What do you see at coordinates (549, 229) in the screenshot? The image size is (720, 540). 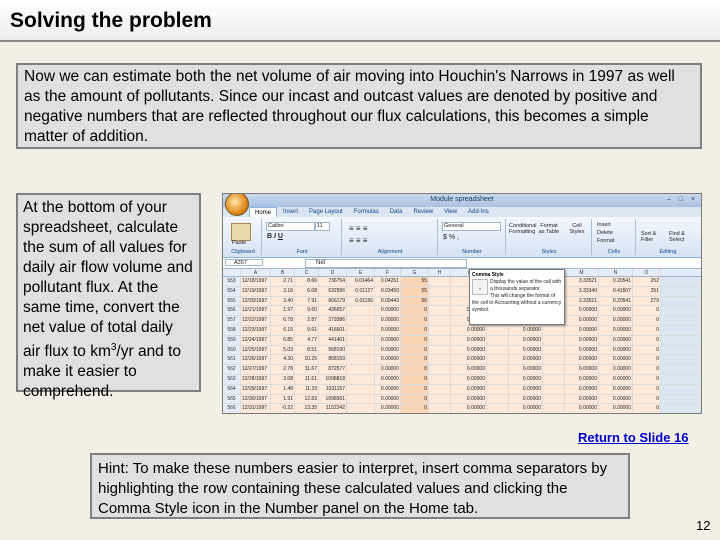 I see `format-as-table-button: Format as Table` at bounding box center [549, 229].